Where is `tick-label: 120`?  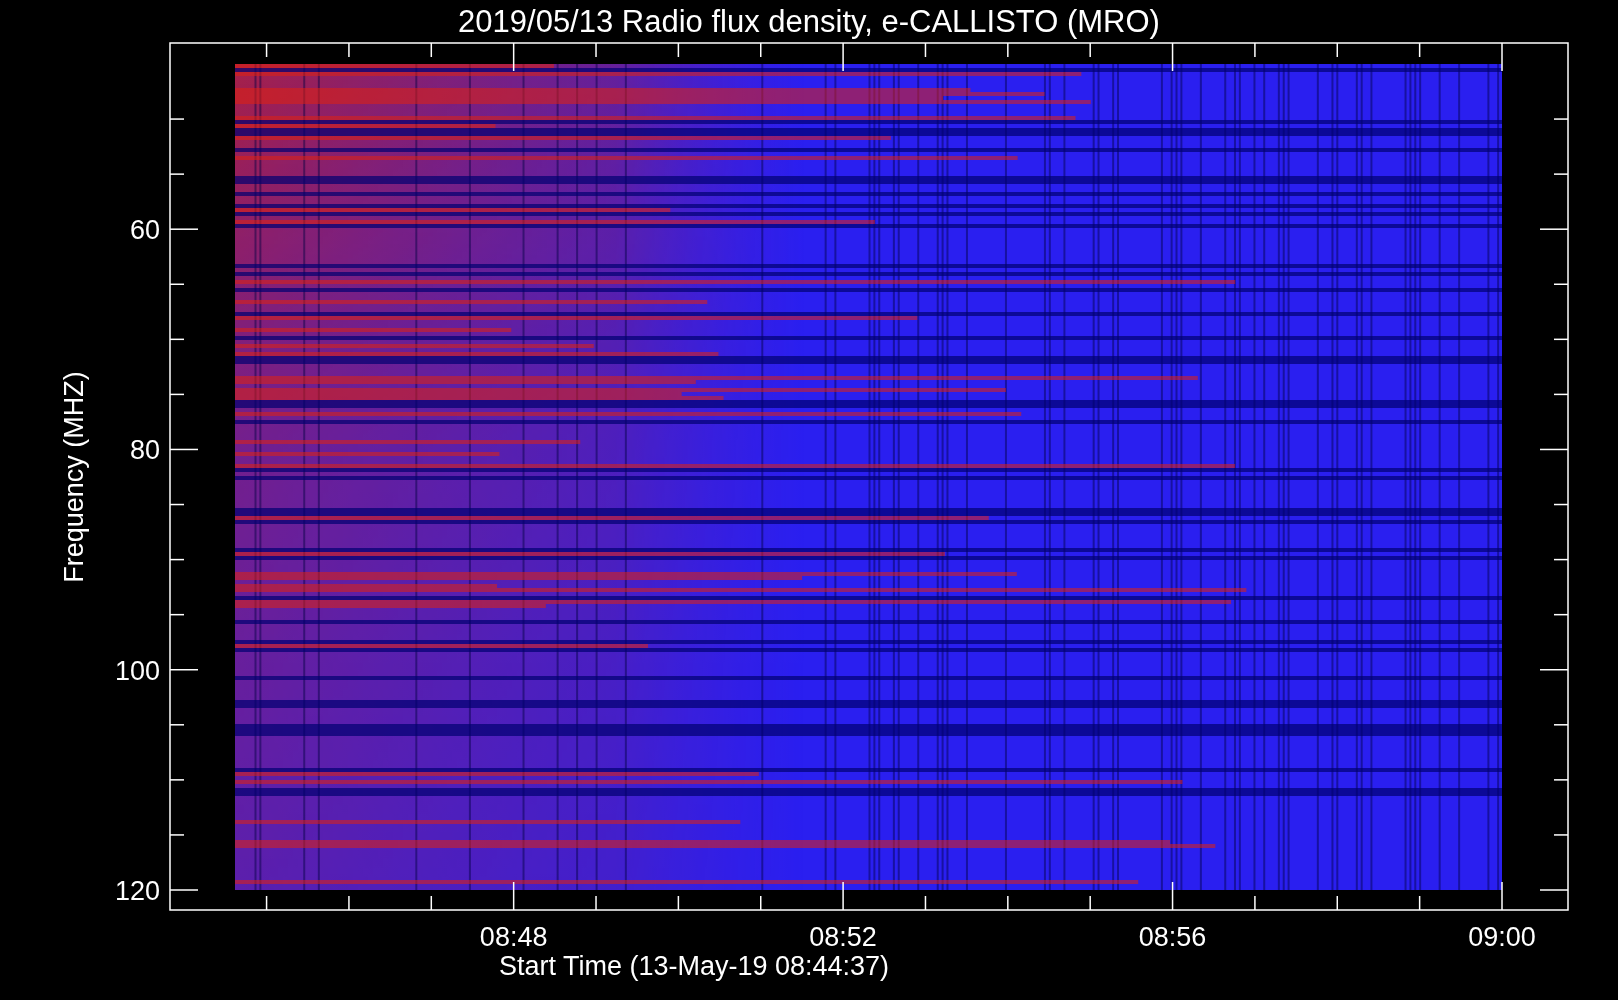 tick-label: 120 is located at coordinates (137, 891).